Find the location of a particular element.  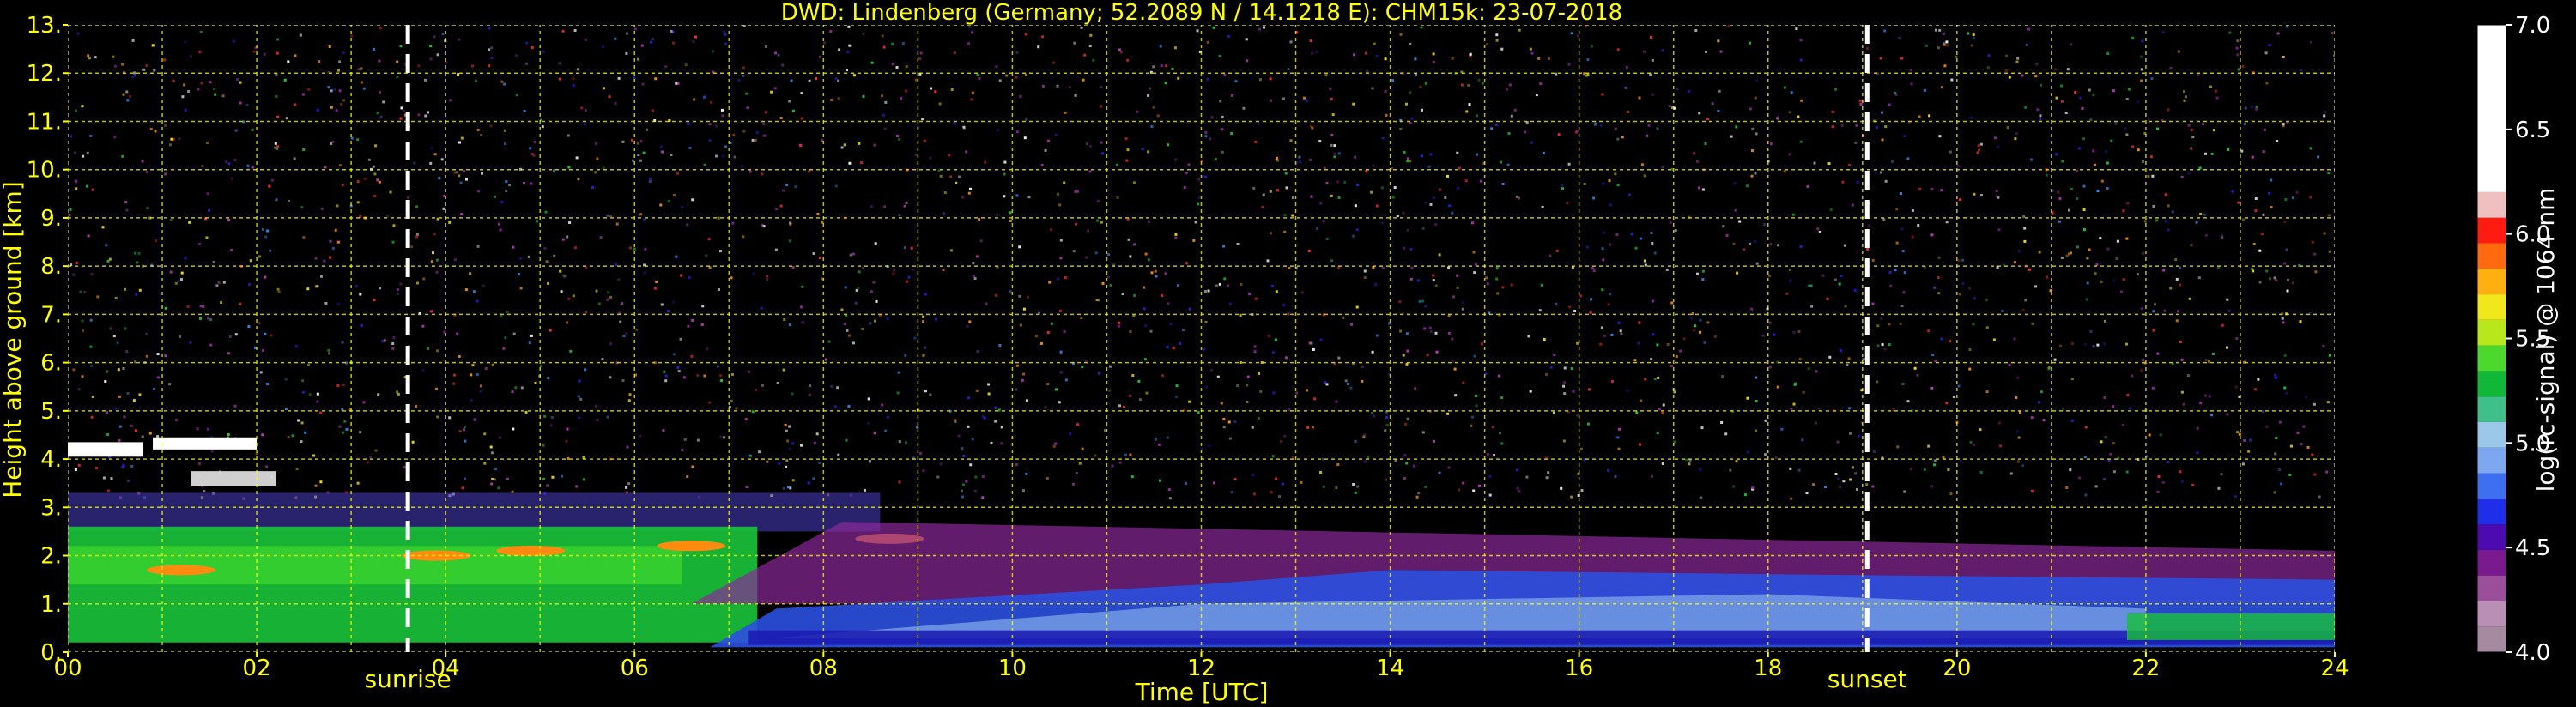

colorbar-segment is located at coordinates (2491, 307).